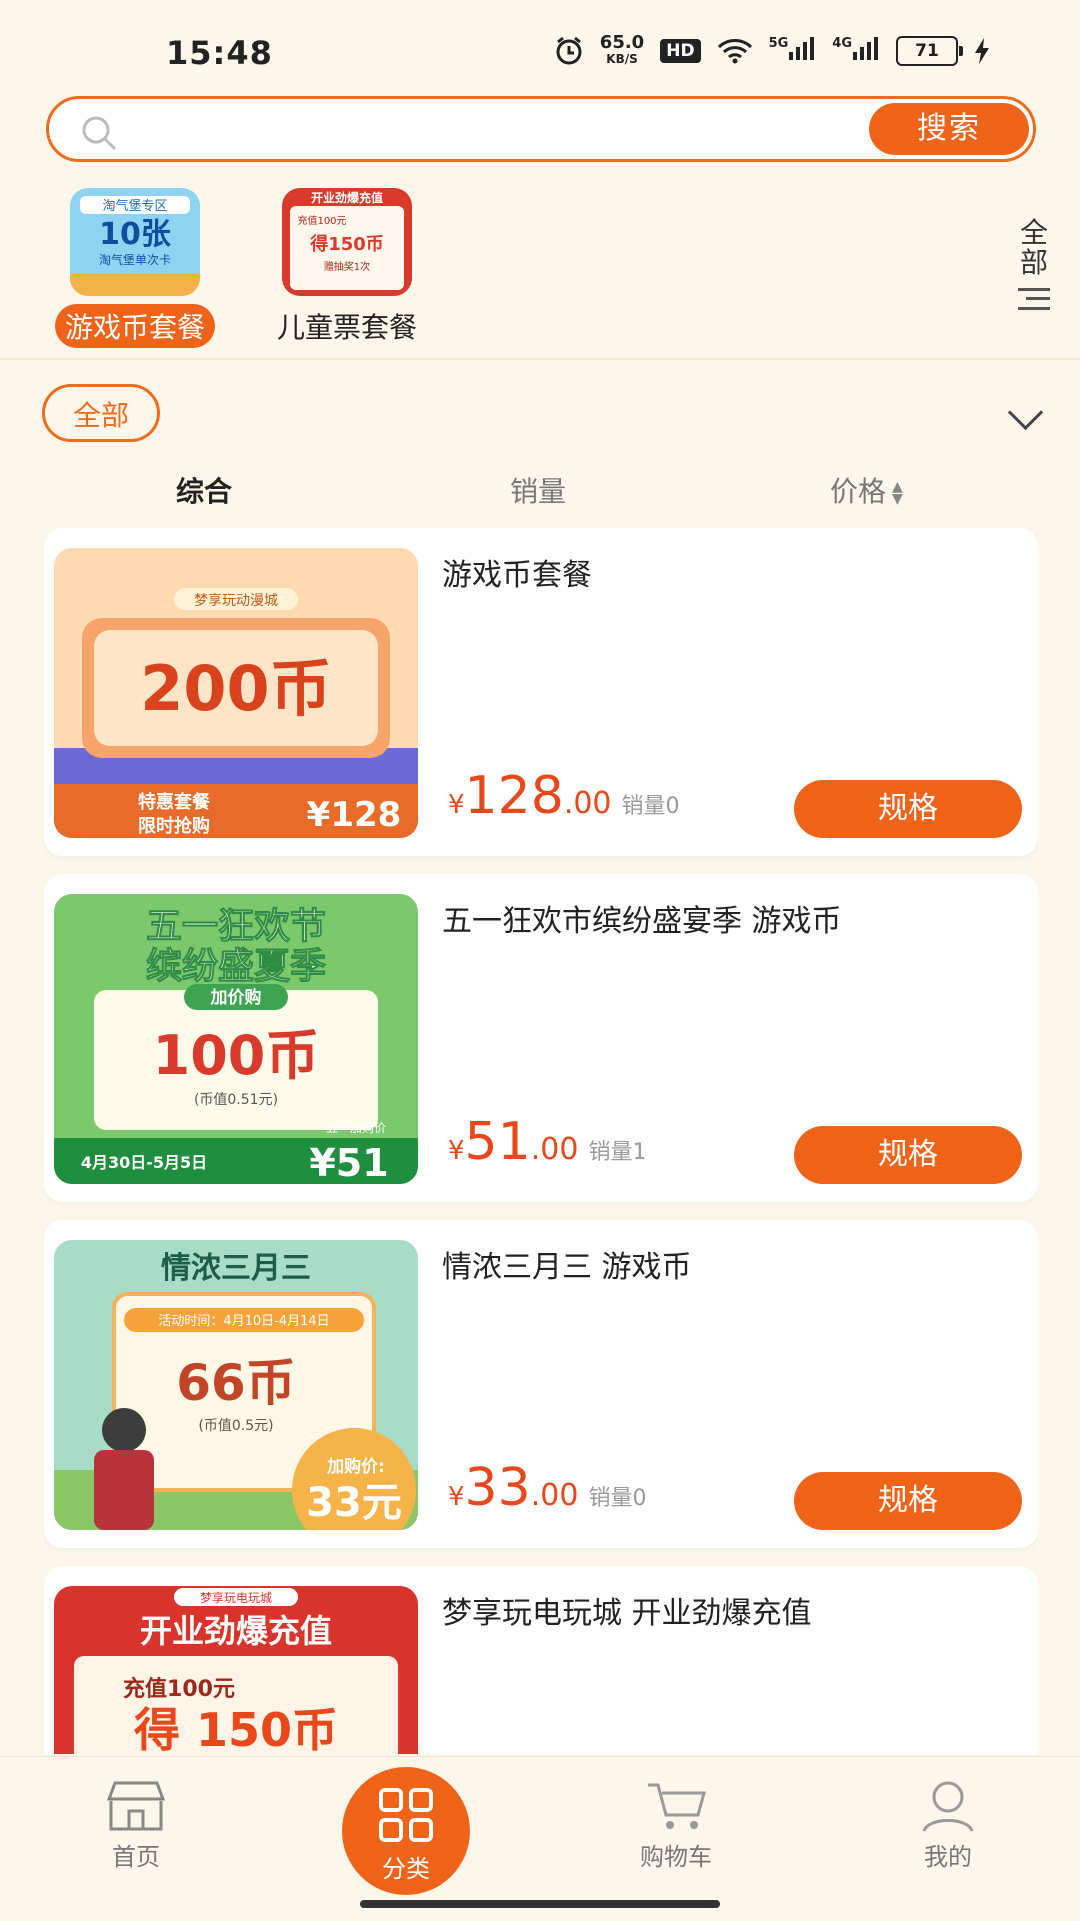 The image size is (1080, 1921). Describe the element at coordinates (235, 688) in the screenshot. I see `svg-text: 200币` at that location.